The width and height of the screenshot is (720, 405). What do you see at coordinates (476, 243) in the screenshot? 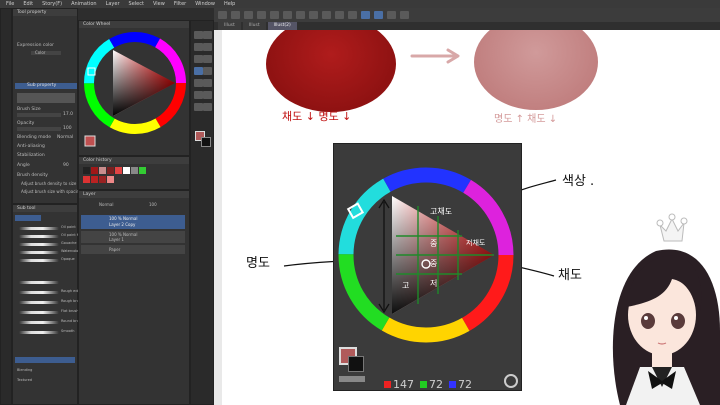
I see `cell-label-right: 저채도` at bounding box center [476, 243].